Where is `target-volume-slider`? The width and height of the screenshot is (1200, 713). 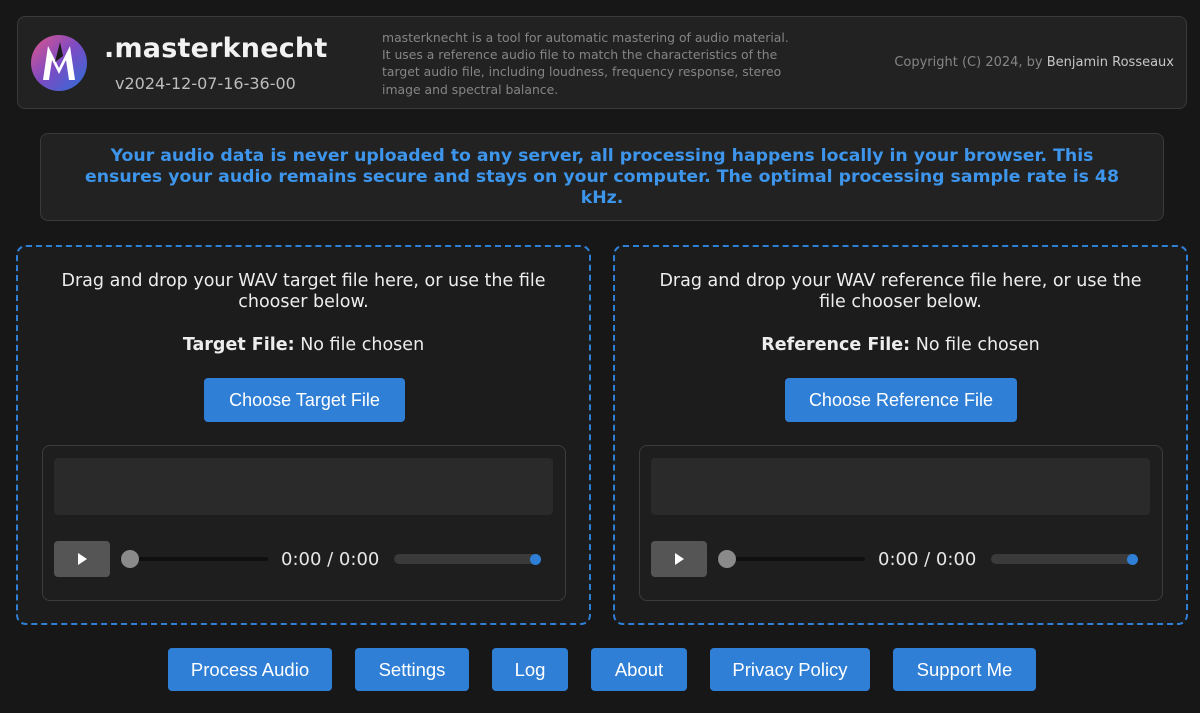 target-volume-slider is located at coordinates (466, 559).